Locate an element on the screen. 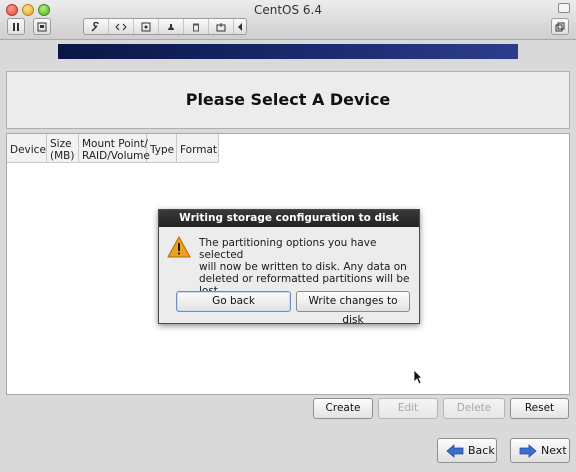 This screenshot has width=576, height=472. next-arrow-icon is located at coordinates (528, 450).